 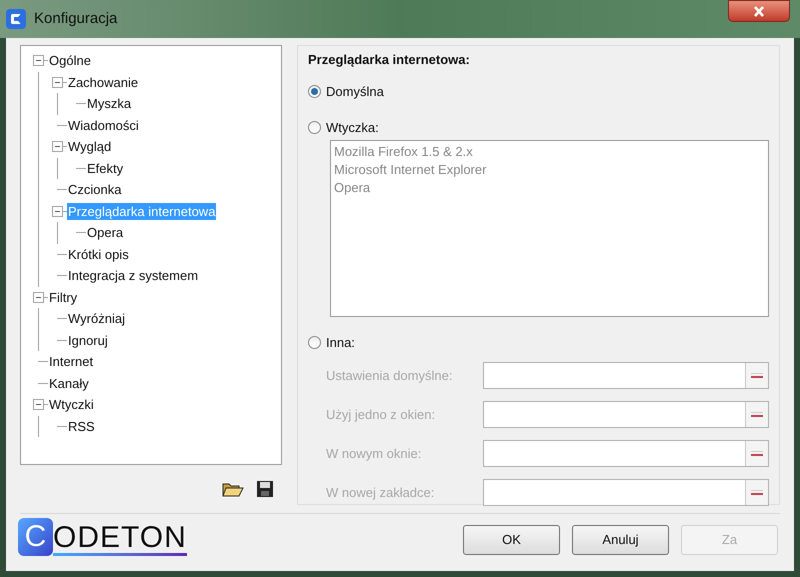 I want to click on tree-item: Wyróżniaj, so click(x=96, y=319).